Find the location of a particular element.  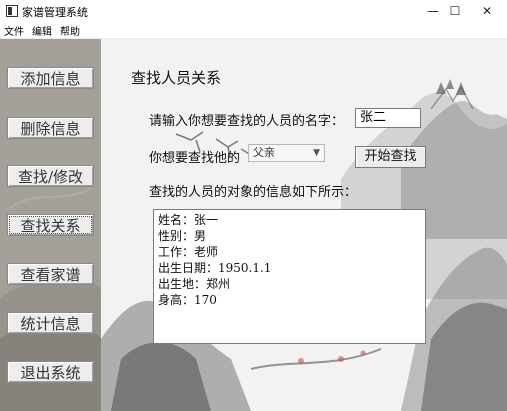

menu-help: 帮助 is located at coordinates (70, 30).